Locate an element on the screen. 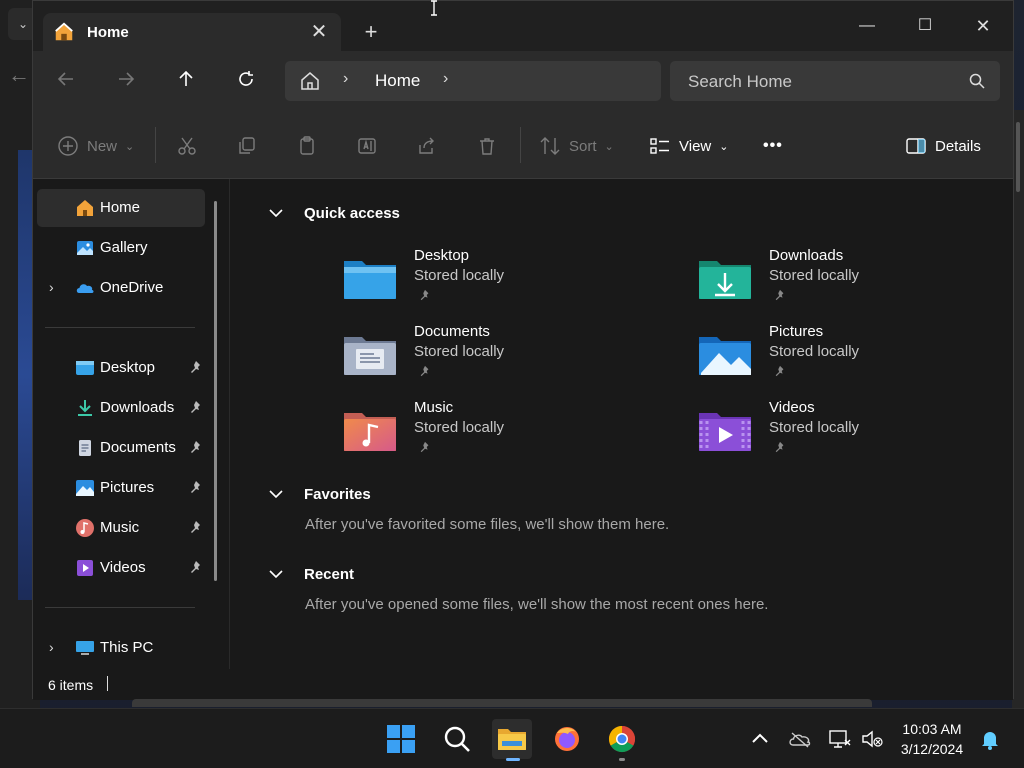 This screenshot has width=1024, height=768. cut-button is located at coordinates (187, 146).